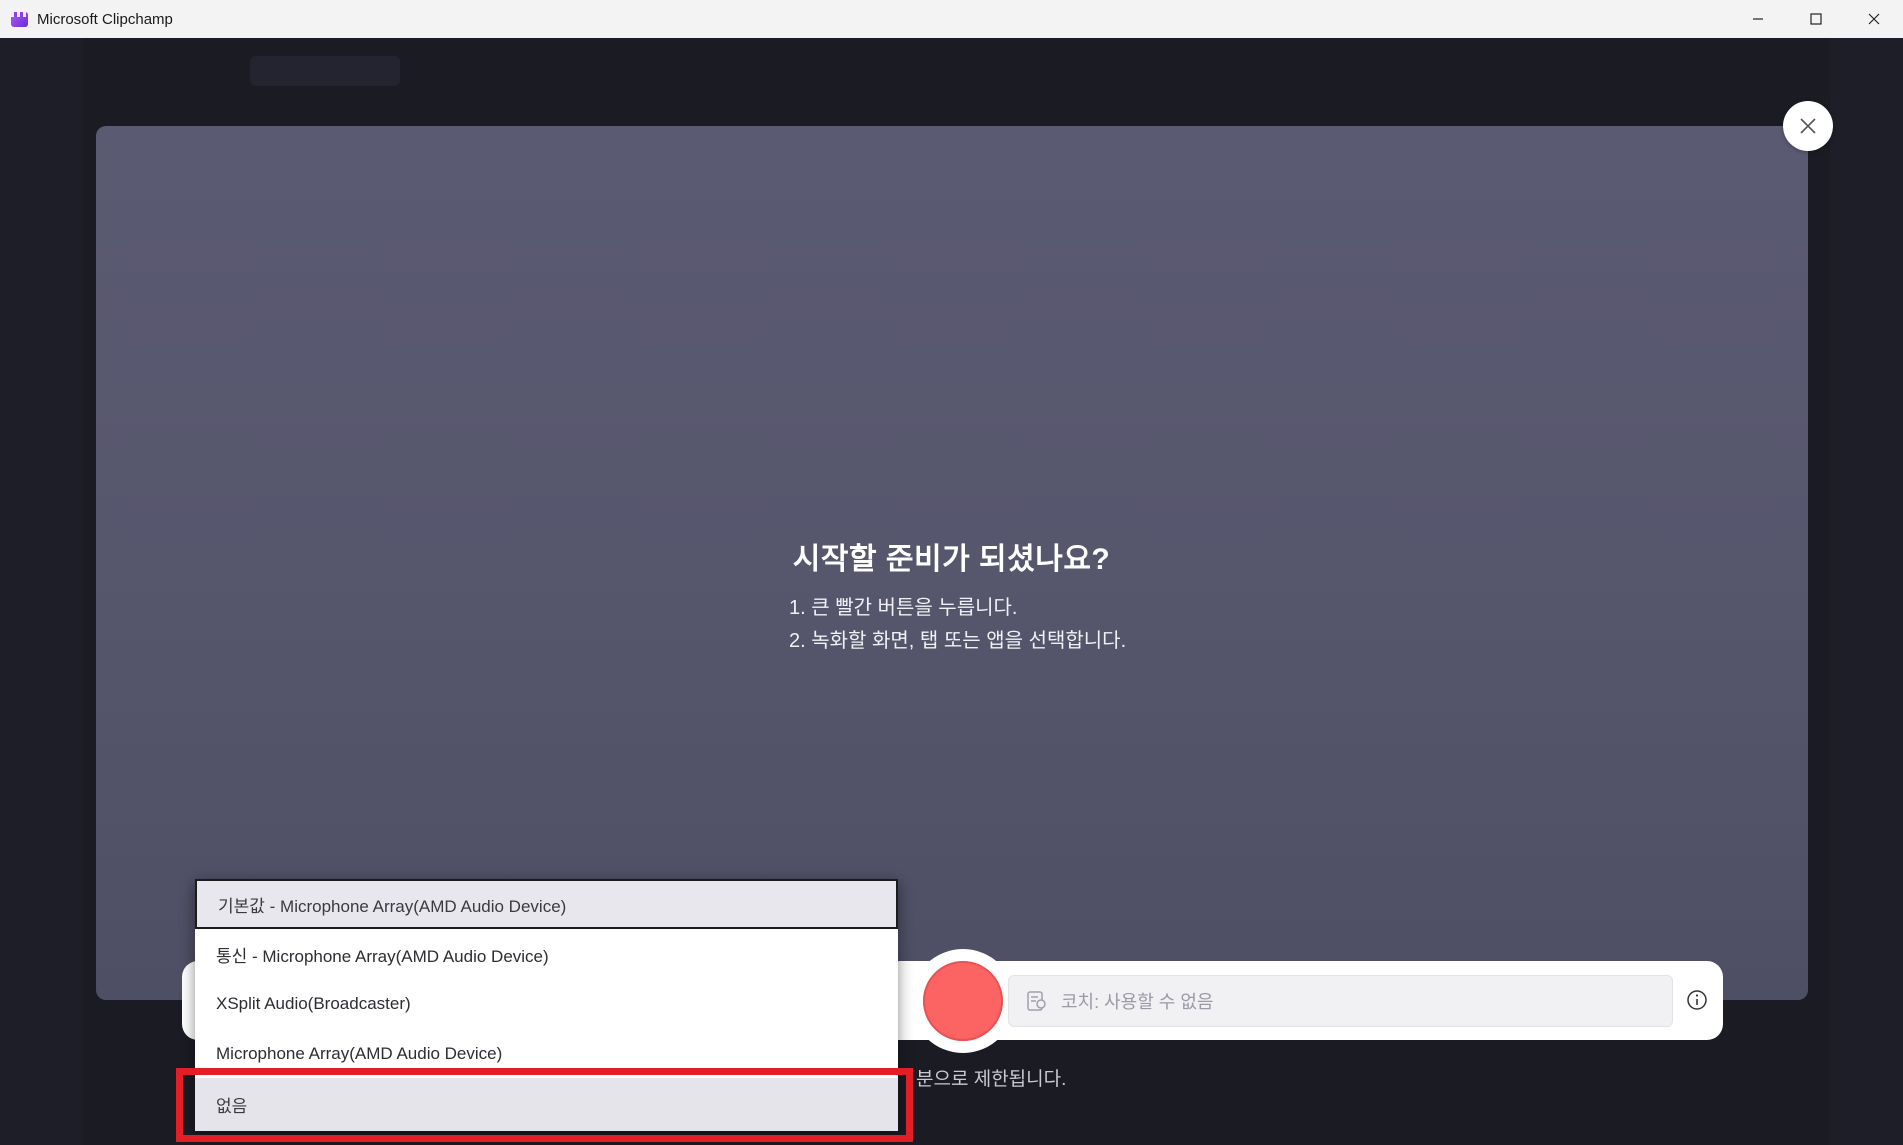 This screenshot has width=1903, height=1145. I want to click on clipchamp-logo-icon, so click(19, 19).